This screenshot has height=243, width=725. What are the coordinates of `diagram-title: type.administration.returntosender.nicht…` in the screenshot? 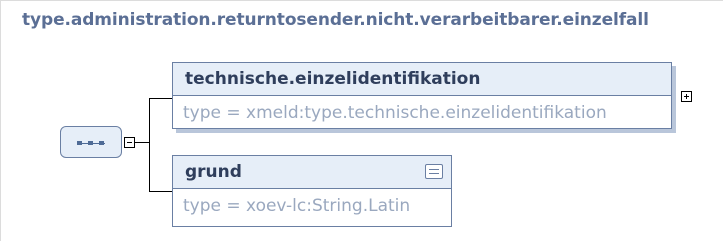 It's located at (335, 20).